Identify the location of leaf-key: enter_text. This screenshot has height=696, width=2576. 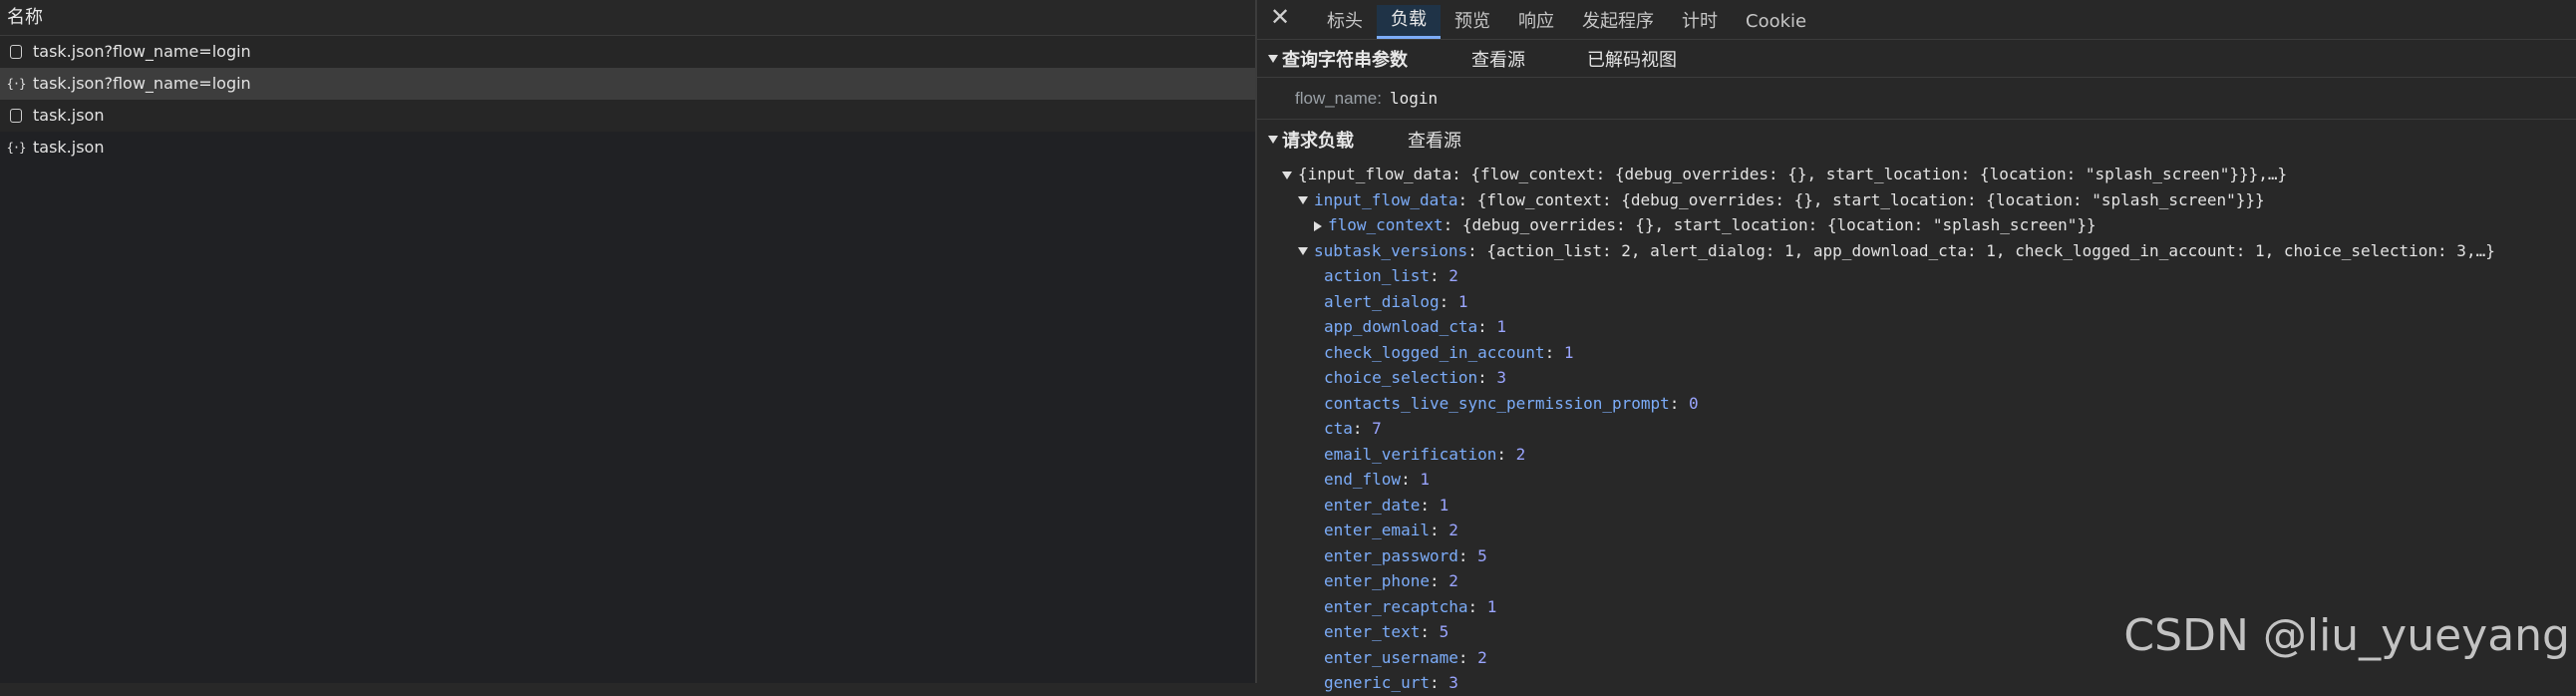
(1372, 631).